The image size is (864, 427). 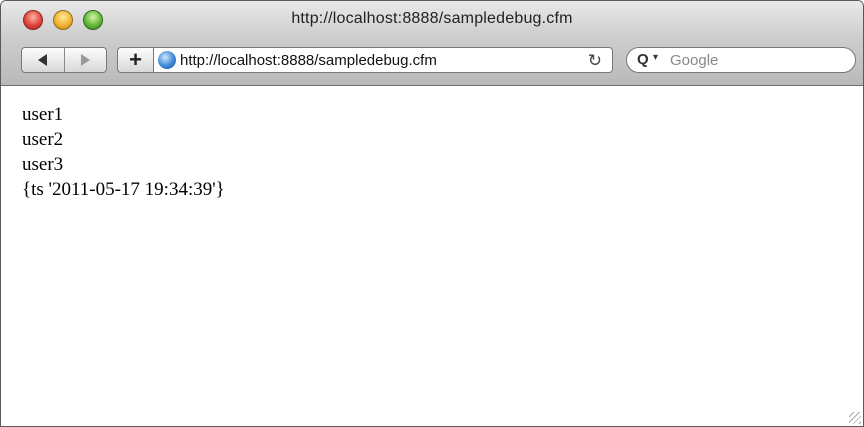 What do you see at coordinates (43, 139) in the screenshot?
I see `output-line-user2: user2` at bounding box center [43, 139].